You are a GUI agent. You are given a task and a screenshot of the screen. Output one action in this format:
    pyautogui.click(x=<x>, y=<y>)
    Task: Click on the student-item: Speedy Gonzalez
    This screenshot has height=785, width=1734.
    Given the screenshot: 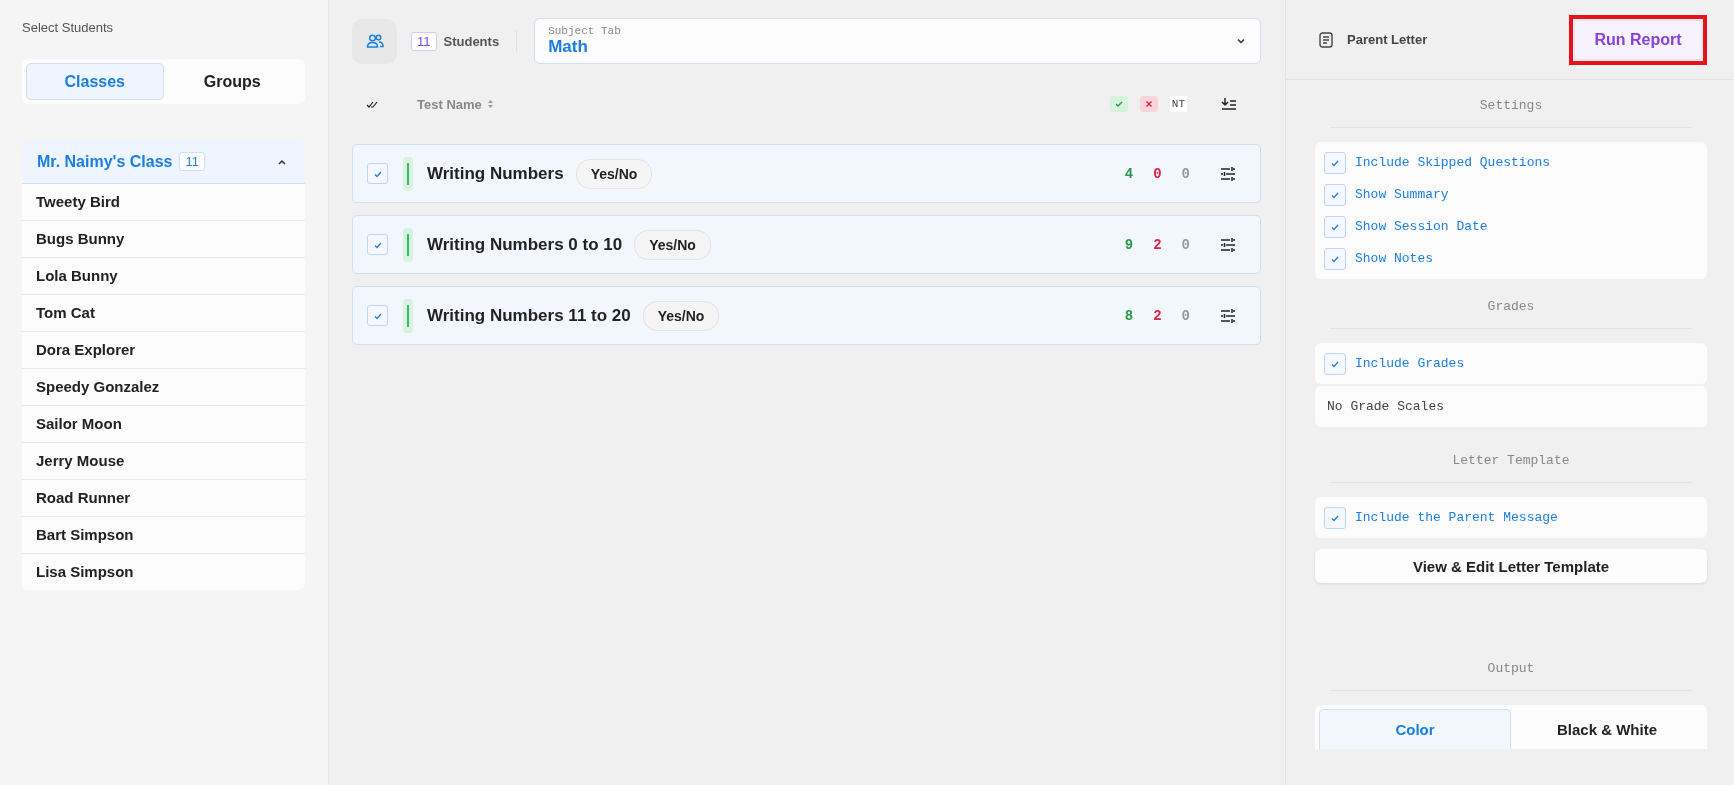 What is the action you would take?
    pyautogui.click(x=163, y=387)
    